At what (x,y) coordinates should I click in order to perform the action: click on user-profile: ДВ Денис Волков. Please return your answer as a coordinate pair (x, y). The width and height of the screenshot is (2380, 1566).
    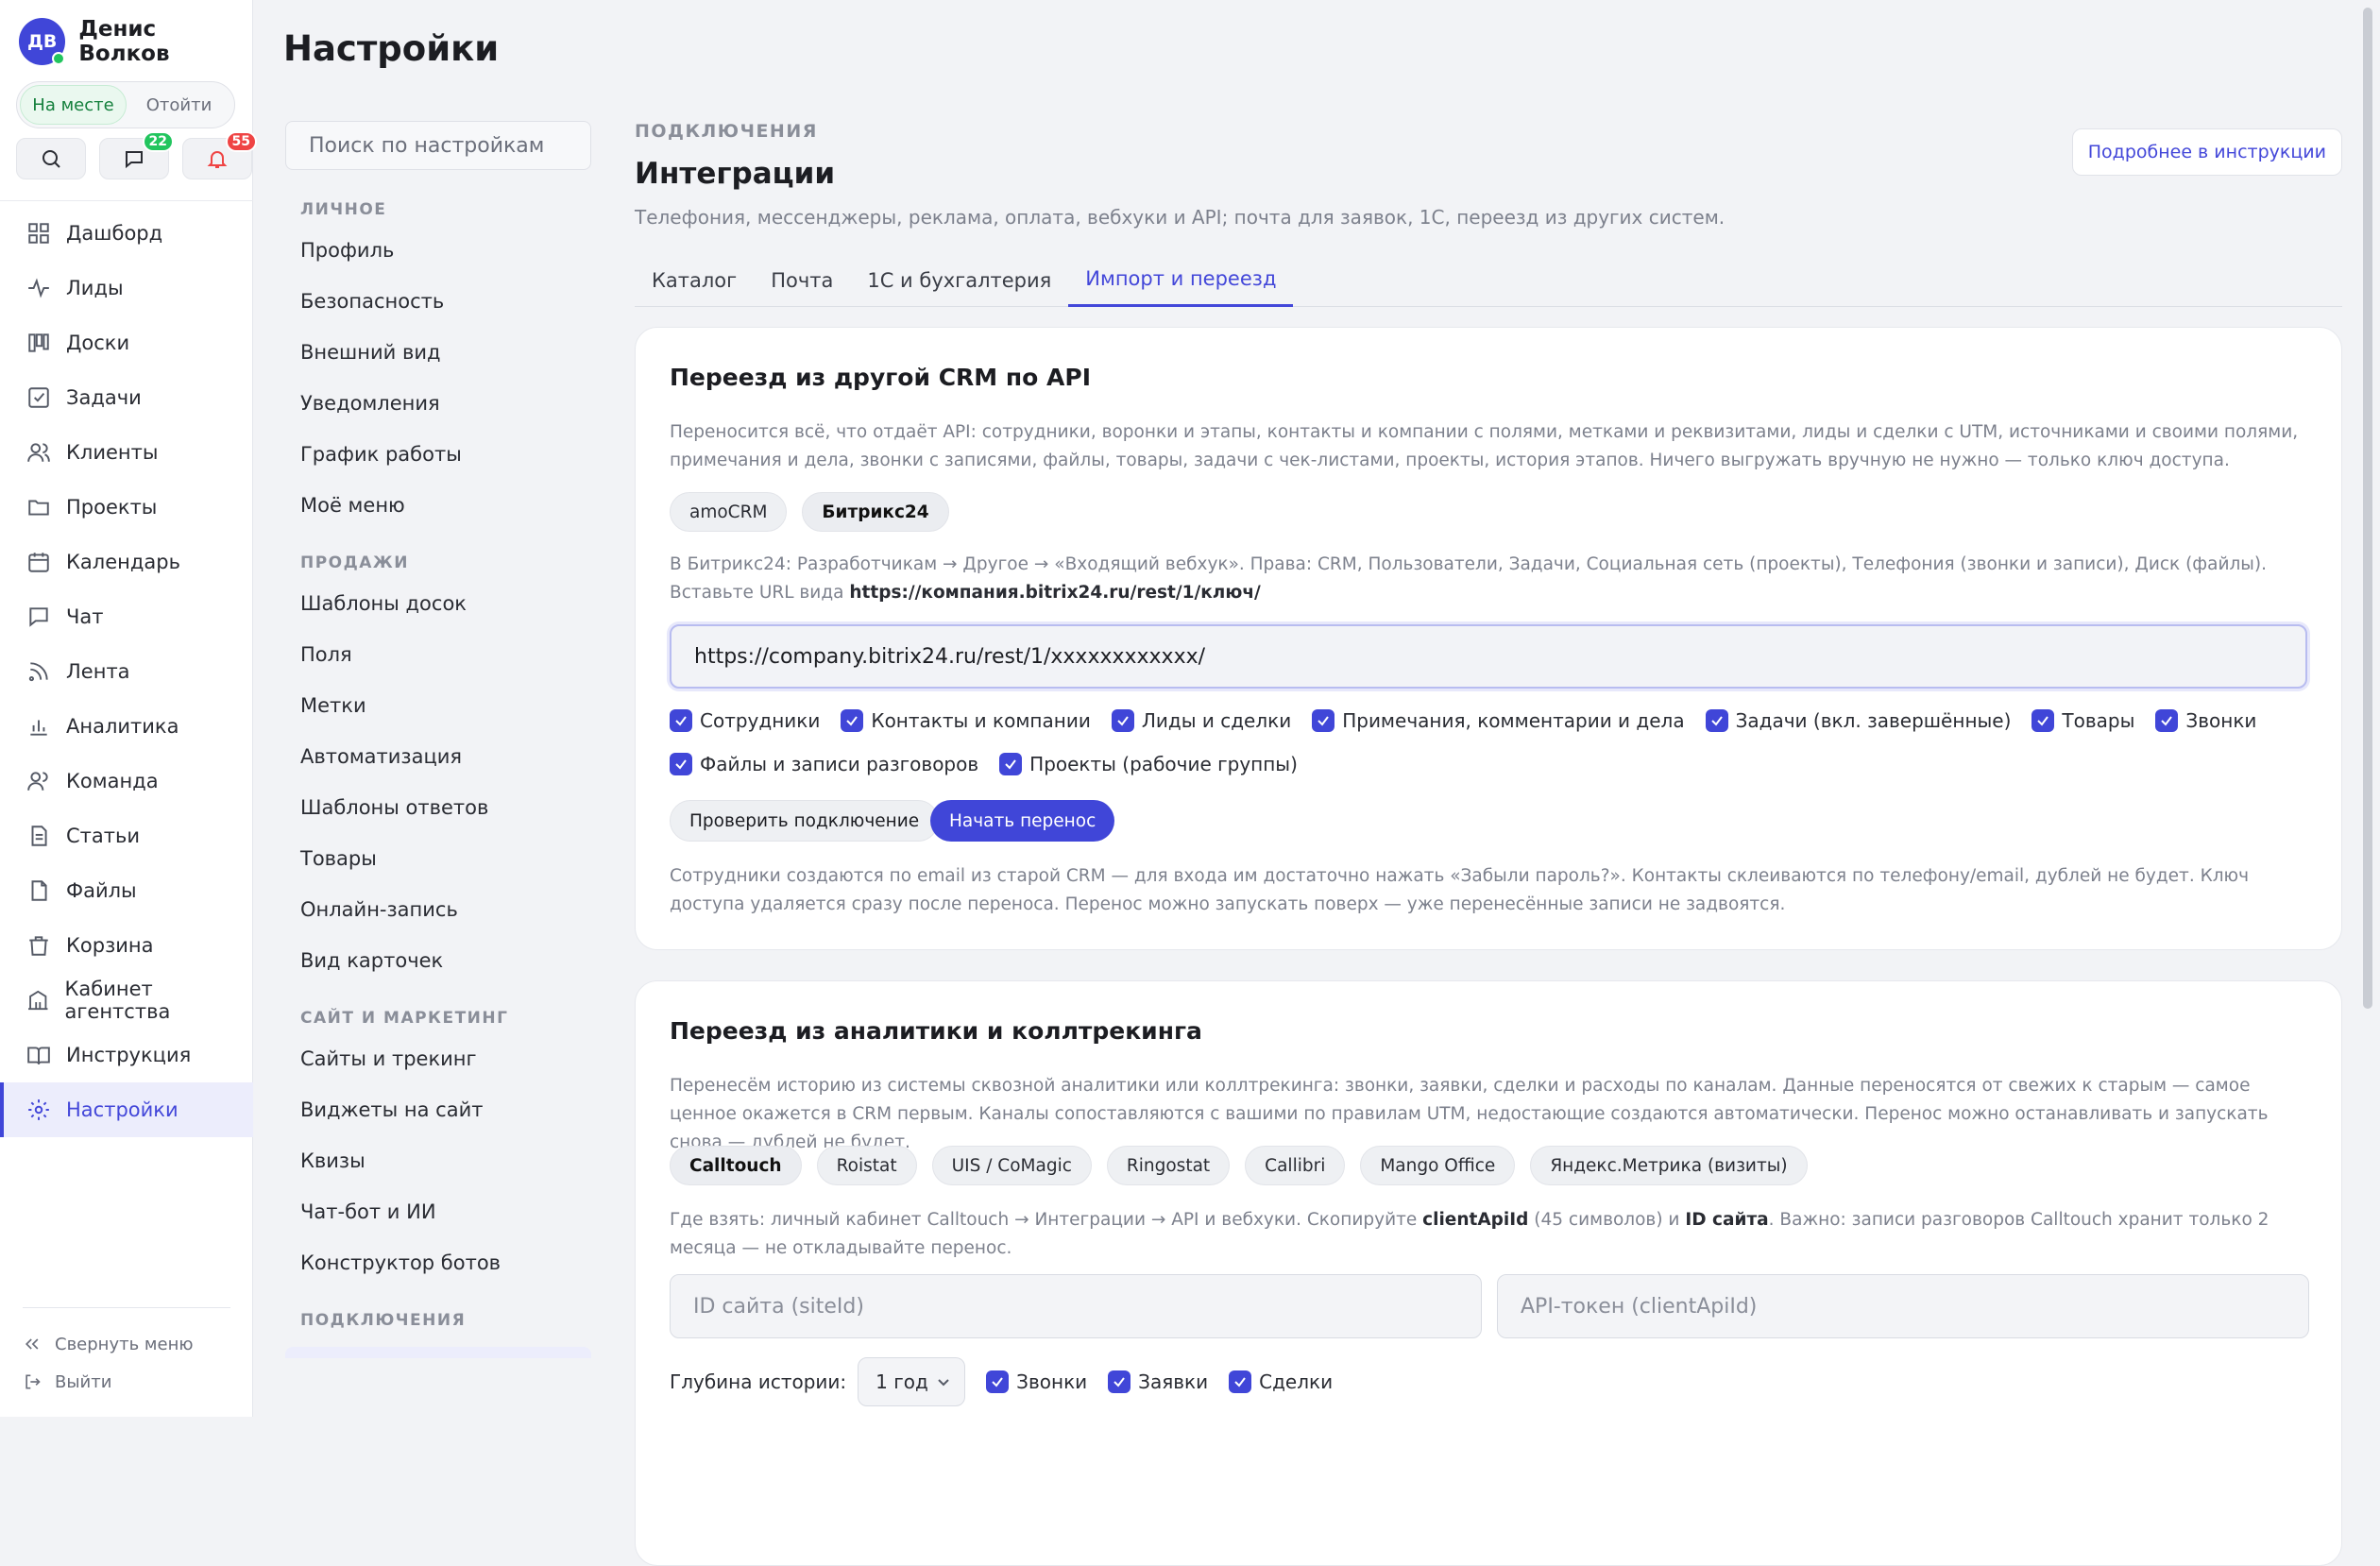
    Looking at the image, I should click on (135, 41).